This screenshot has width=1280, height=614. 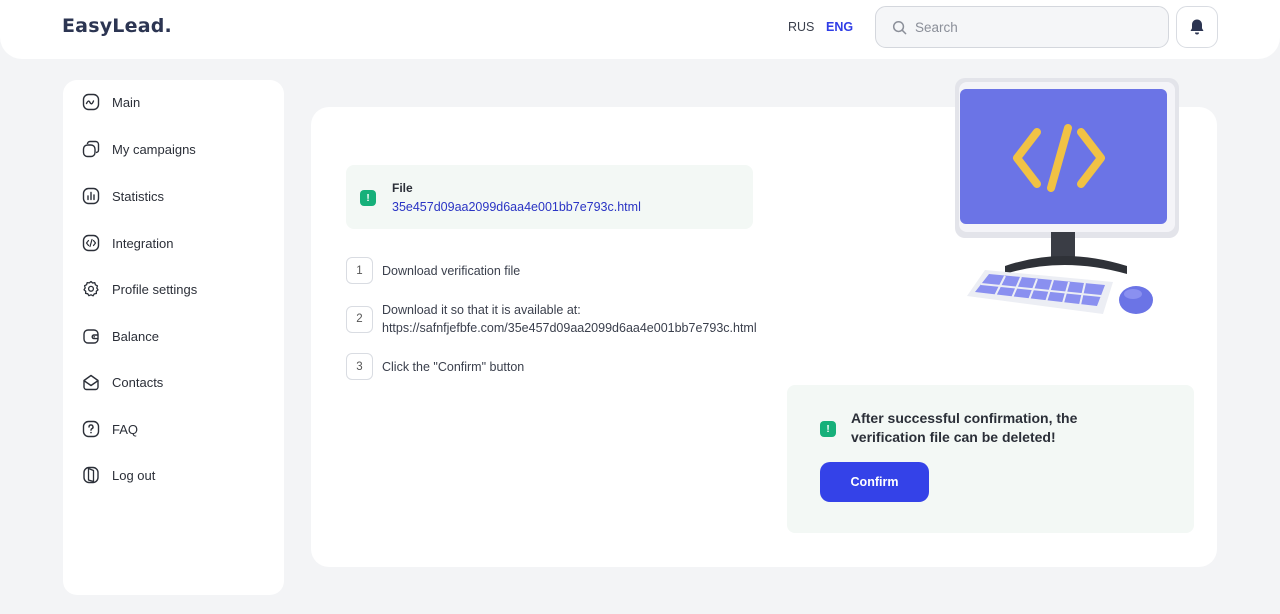 I want to click on step-text: Download verification file, so click(x=451, y=271).